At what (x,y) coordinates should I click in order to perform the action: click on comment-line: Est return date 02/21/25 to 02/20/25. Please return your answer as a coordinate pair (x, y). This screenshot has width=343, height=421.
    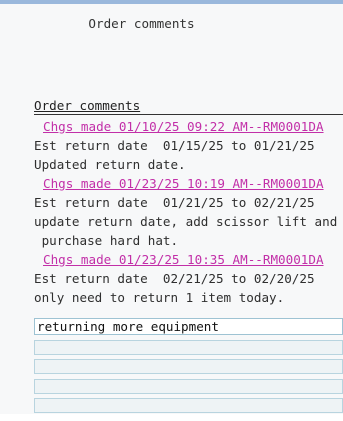
    Looking at the image, I should click on (174, 278).